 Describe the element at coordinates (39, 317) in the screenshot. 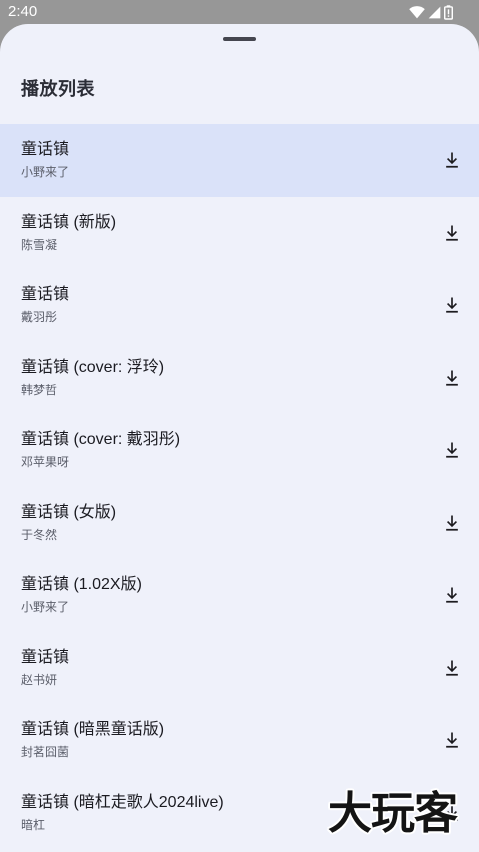

I see `track-artist: 戴羽彤` at that location.